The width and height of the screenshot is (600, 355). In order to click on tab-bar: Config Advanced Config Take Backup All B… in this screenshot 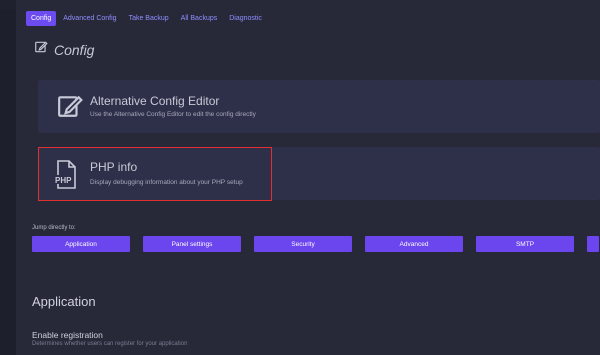, I will do `click(146, 18)`.